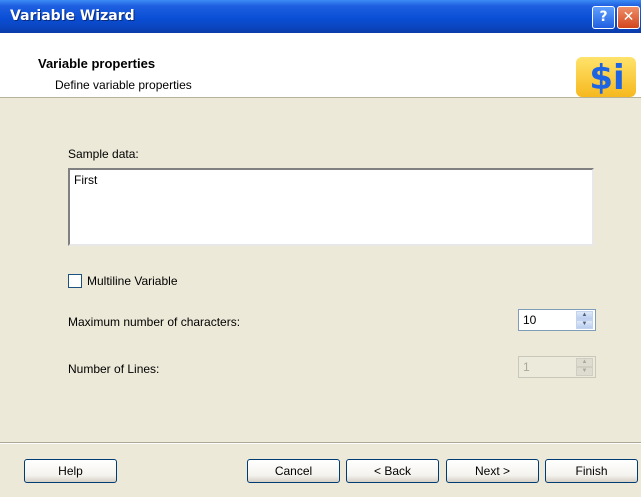 The width and height of the screenshot is (641, 497). What do you see at coordinates (86, 180) in the screenshot?
I see `sample-data-value: First` at bounding box center [86, 180].